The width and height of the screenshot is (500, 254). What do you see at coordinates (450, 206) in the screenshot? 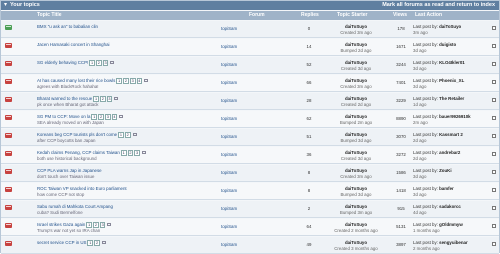
I see `last-poster-name: sadakorcc` at bounding box center [450, 206].